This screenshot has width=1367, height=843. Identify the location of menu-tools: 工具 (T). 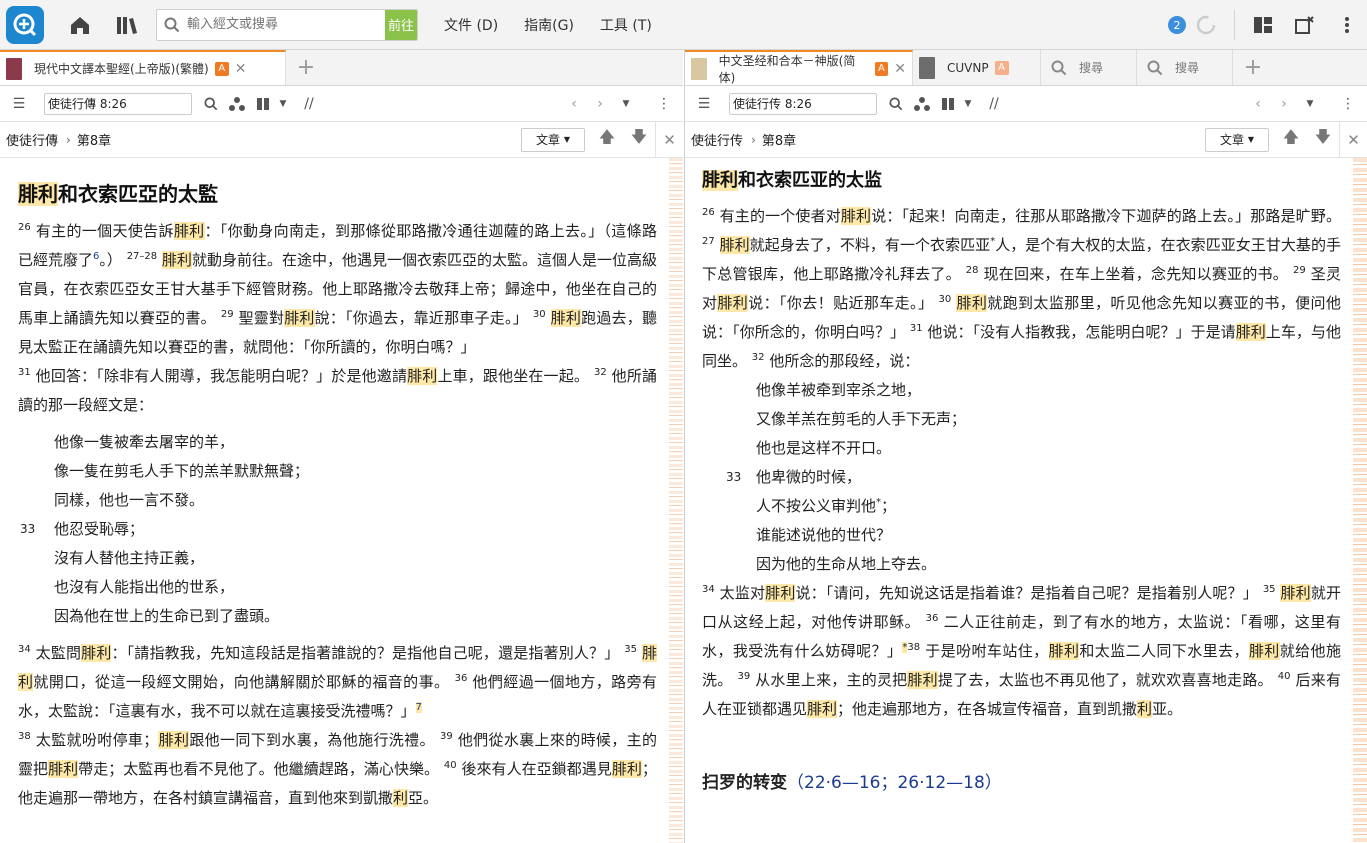
(626, 25).